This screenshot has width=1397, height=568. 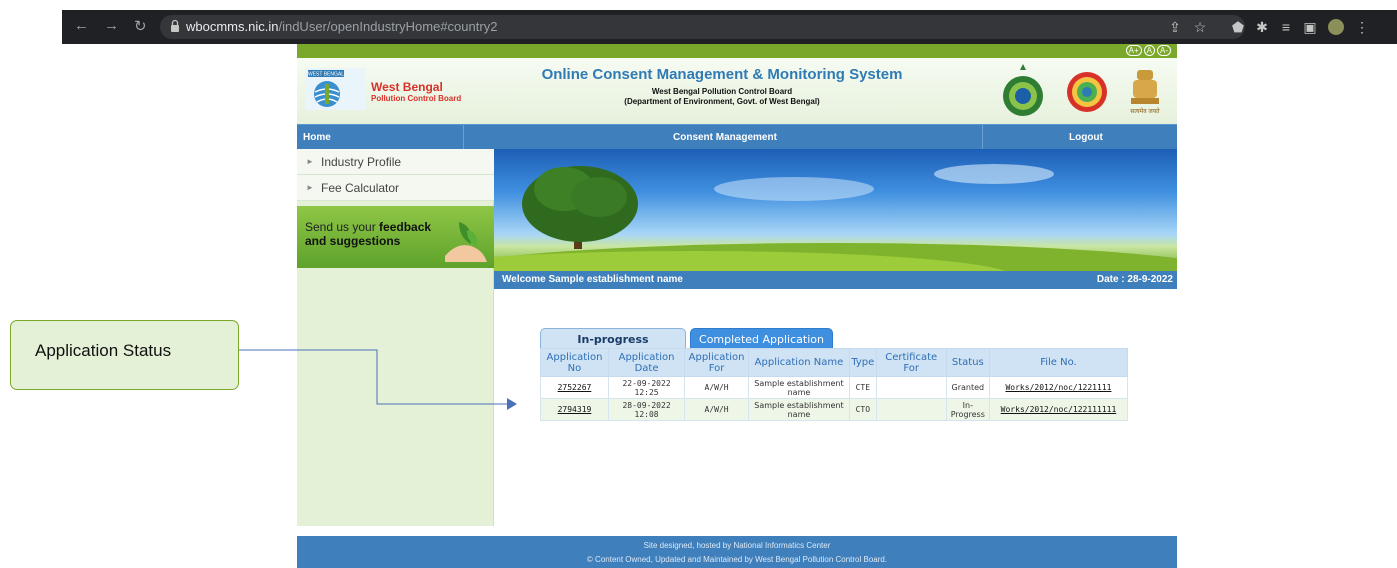 What do you see at coordinates (1336, 27) in the screenshot?
I see `profile-avatar-icon` at bounding box center [1336, 27].